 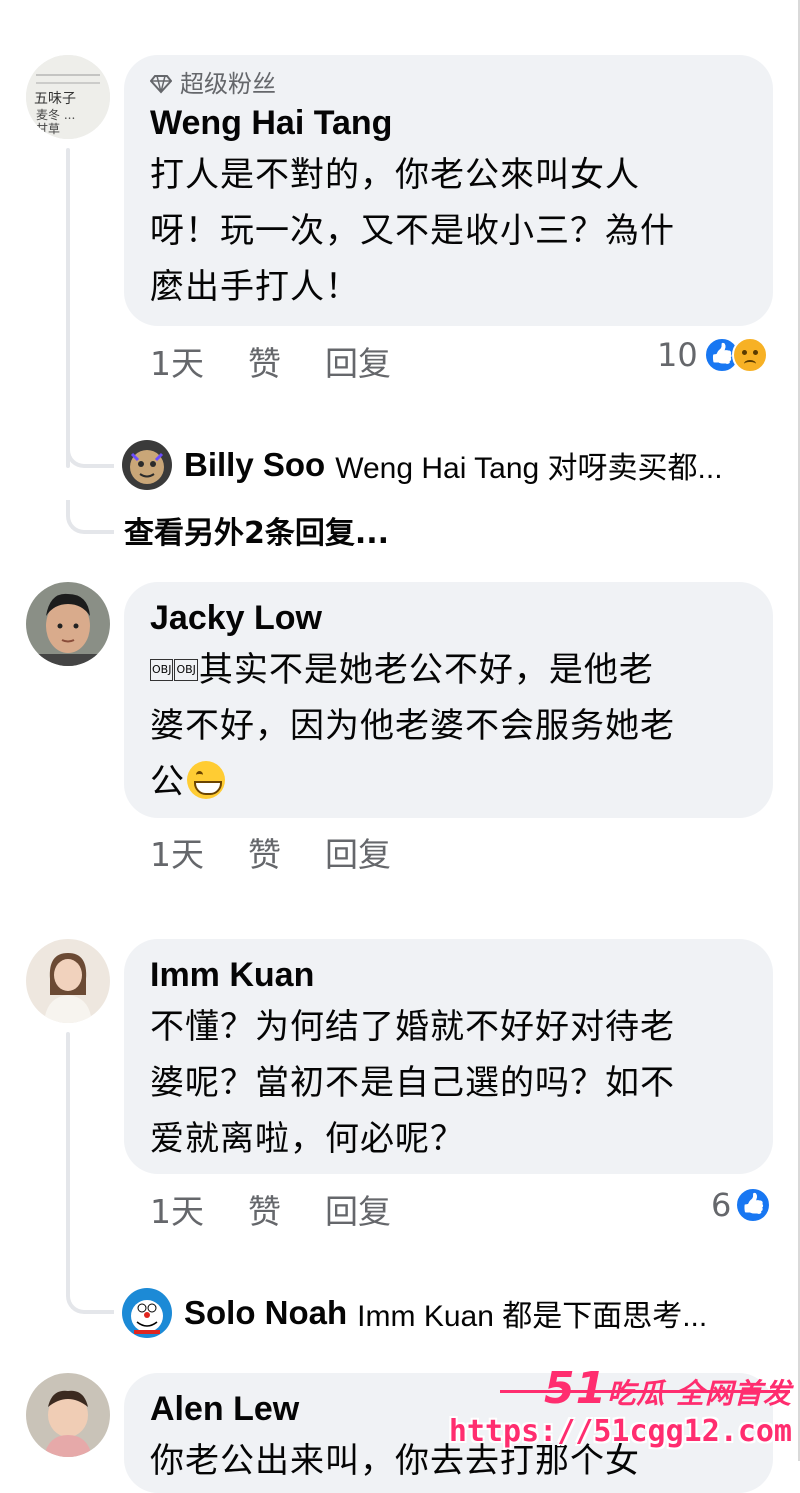 I want to click on sad-icon, so click(x=749, y=355).